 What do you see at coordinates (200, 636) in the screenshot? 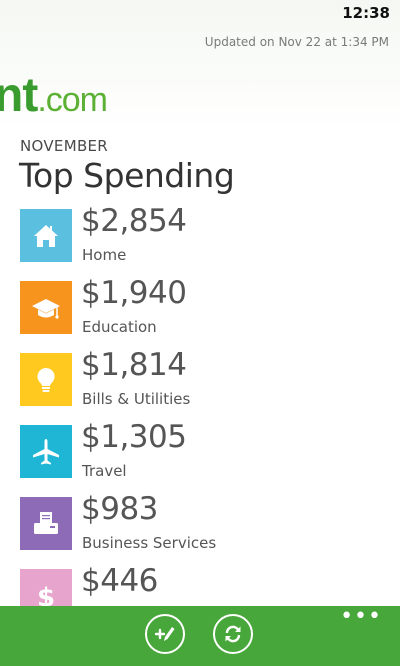
I see `app-bar: •••` at bounding box center [200, 636].